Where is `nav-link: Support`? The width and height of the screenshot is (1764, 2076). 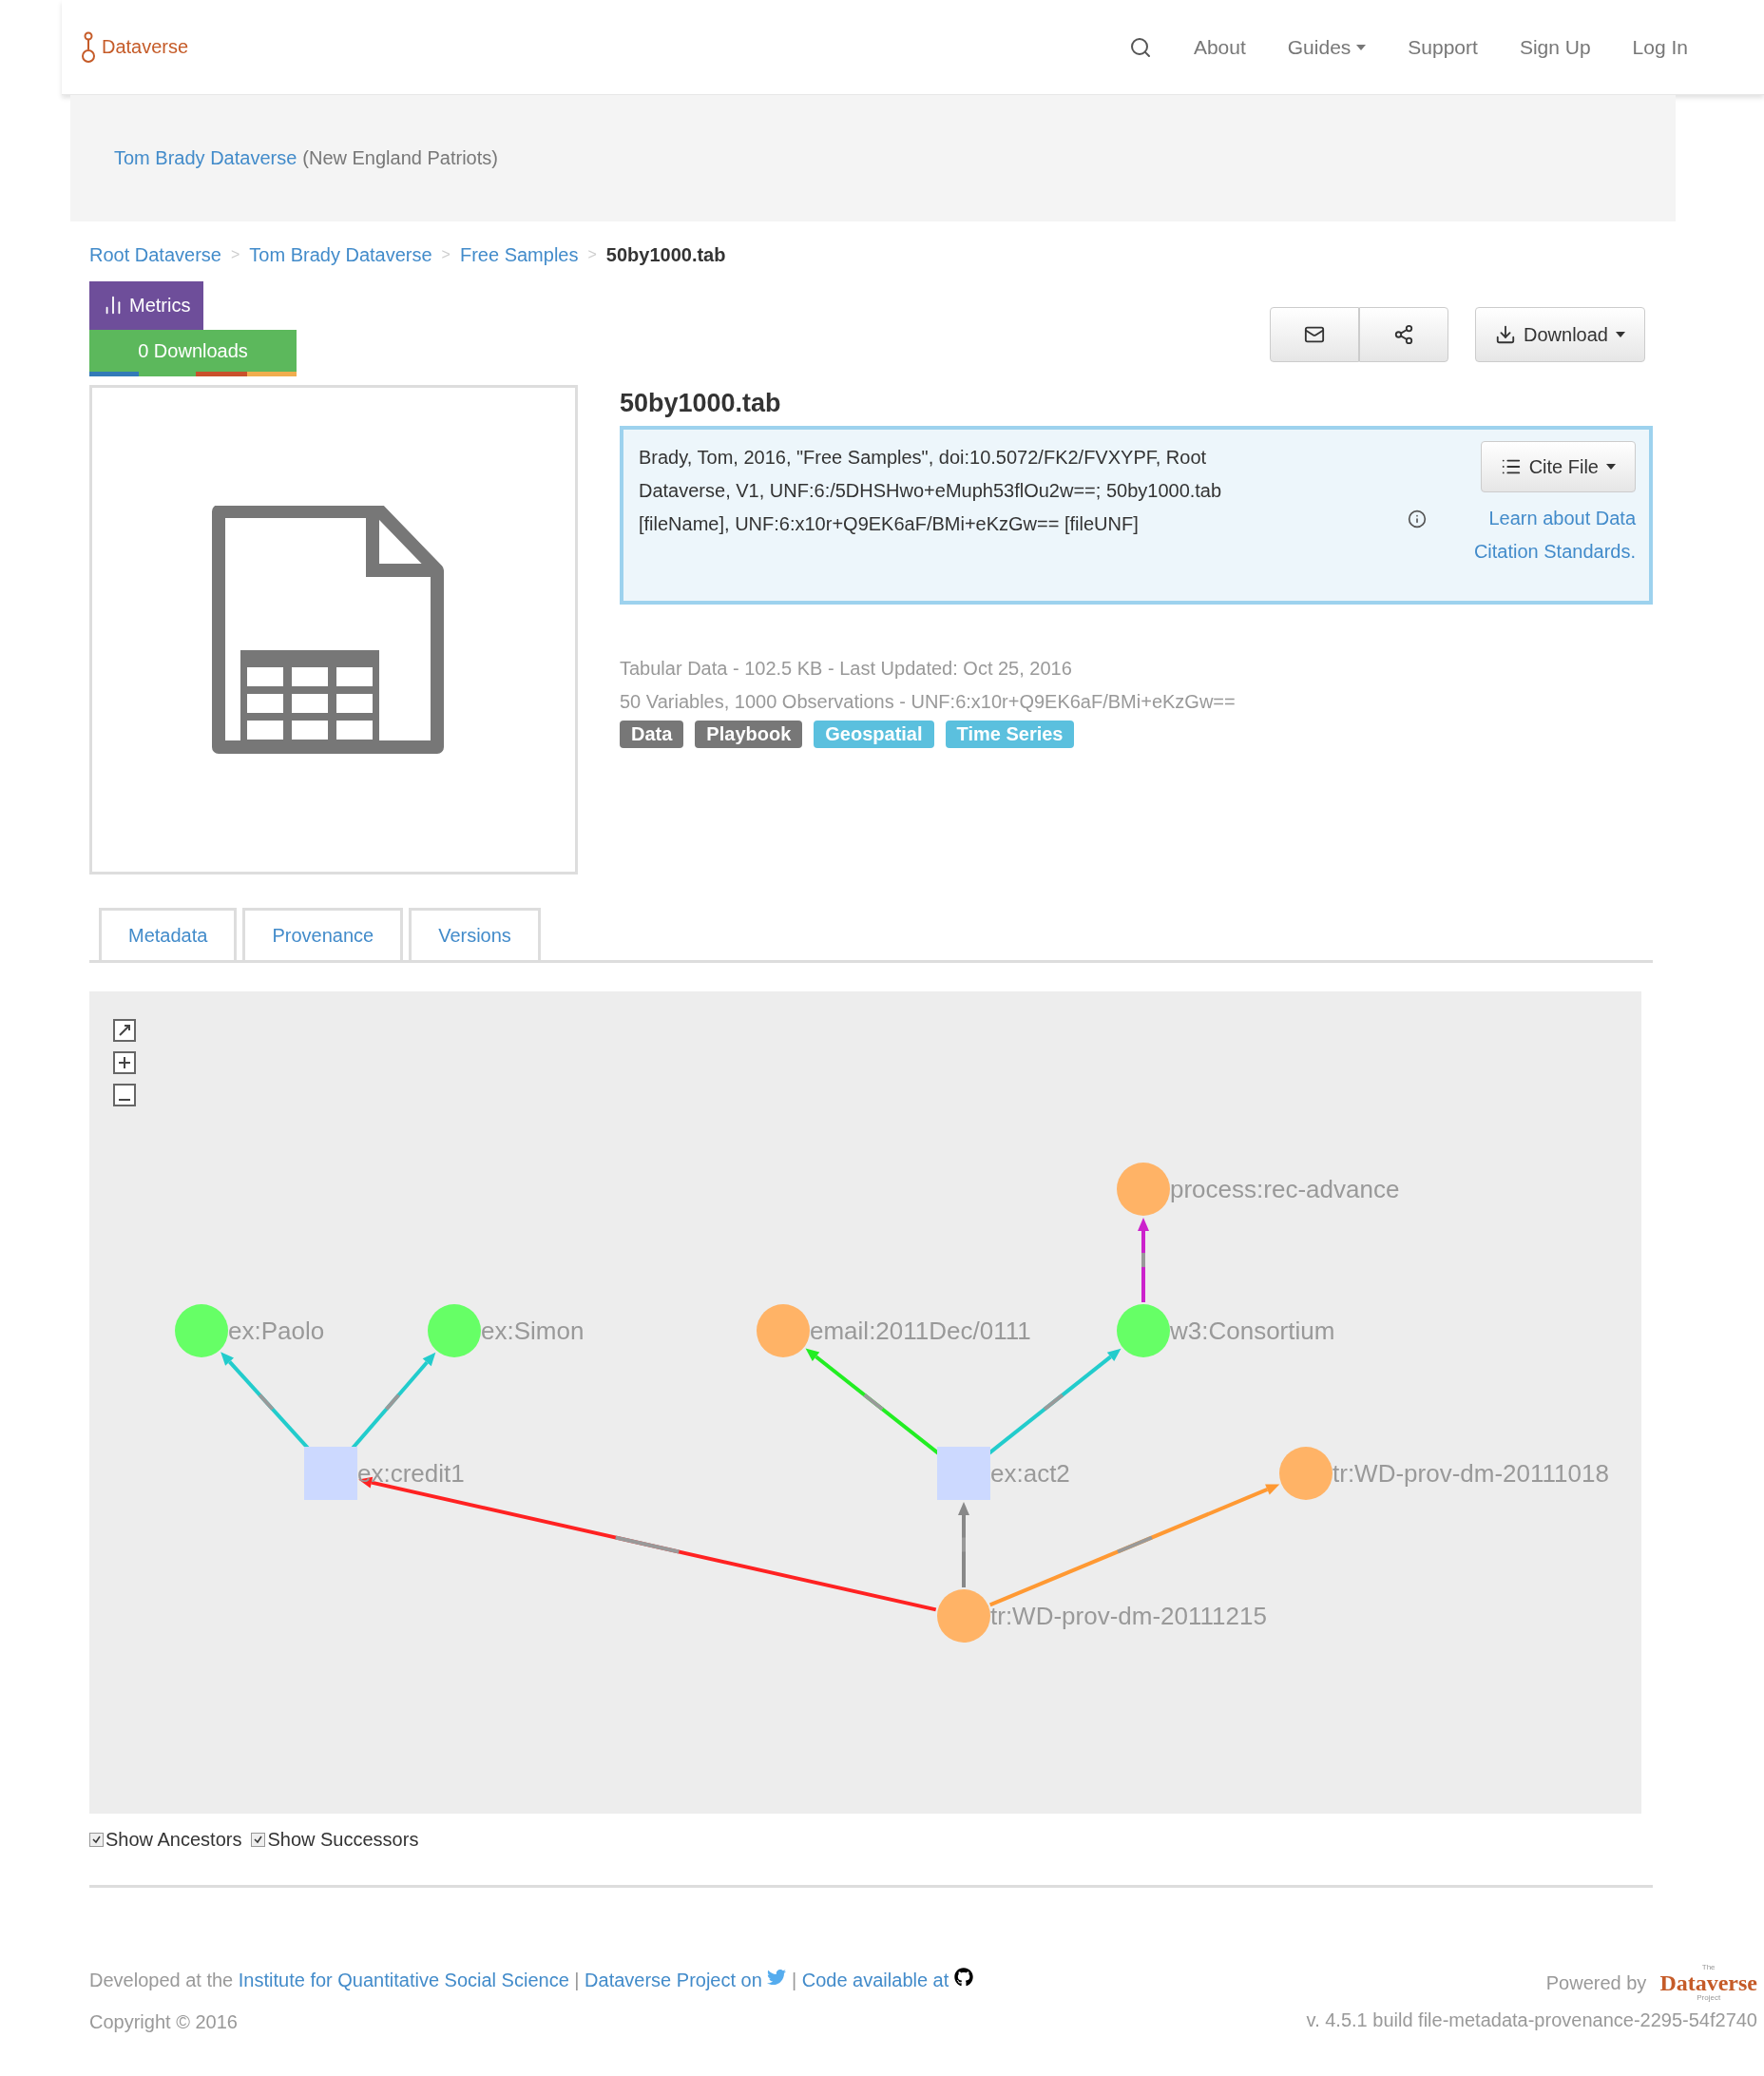
nav-link: Support is located at coordinates (1443, 47).